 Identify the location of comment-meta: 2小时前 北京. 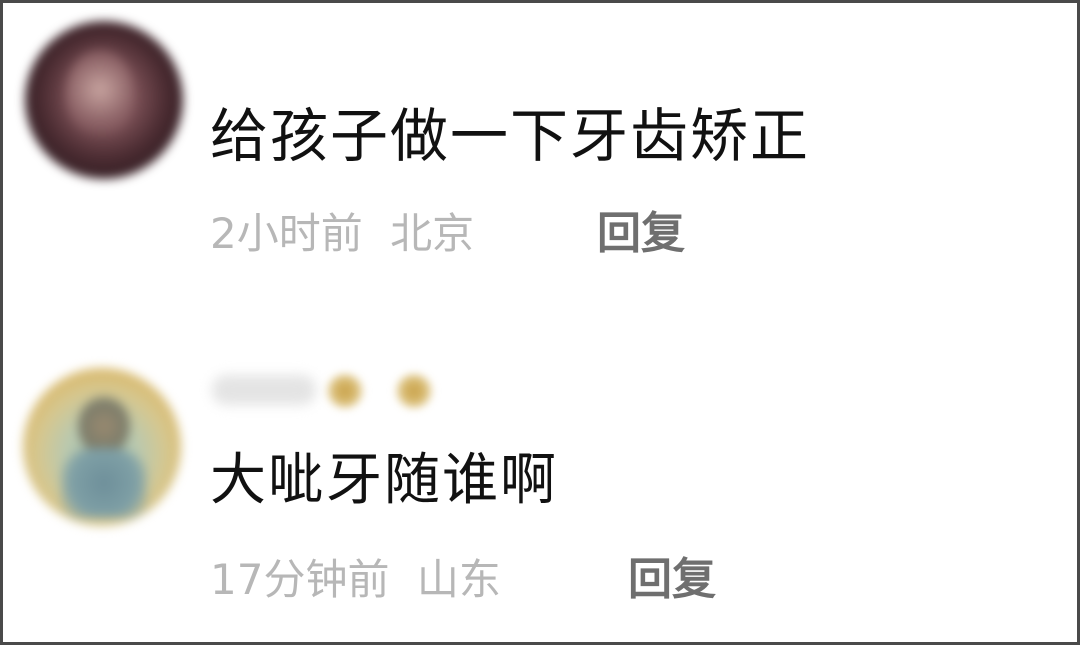
(342, 234).